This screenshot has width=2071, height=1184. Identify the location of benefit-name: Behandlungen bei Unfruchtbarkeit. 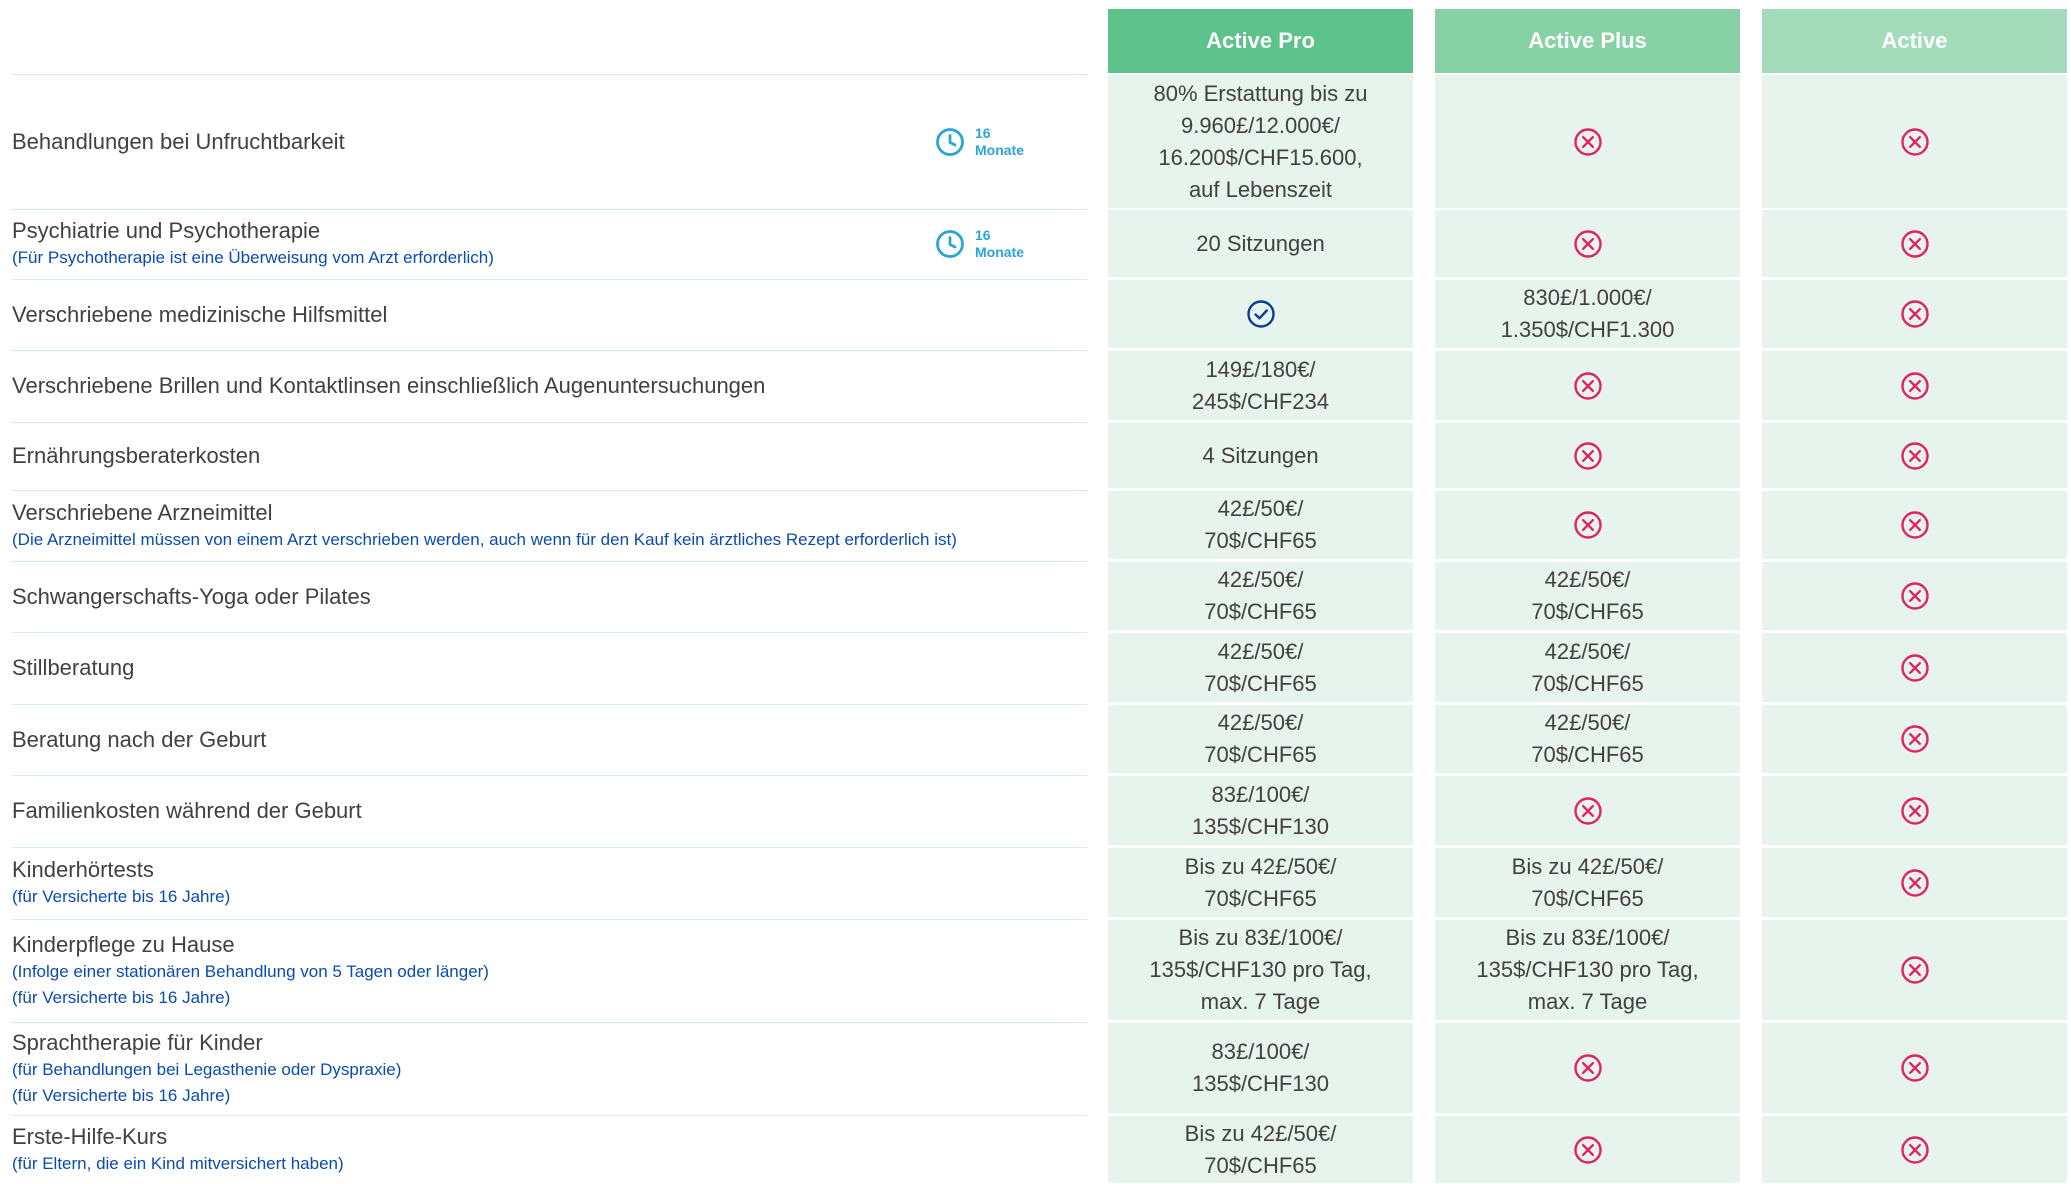
(178, 141).